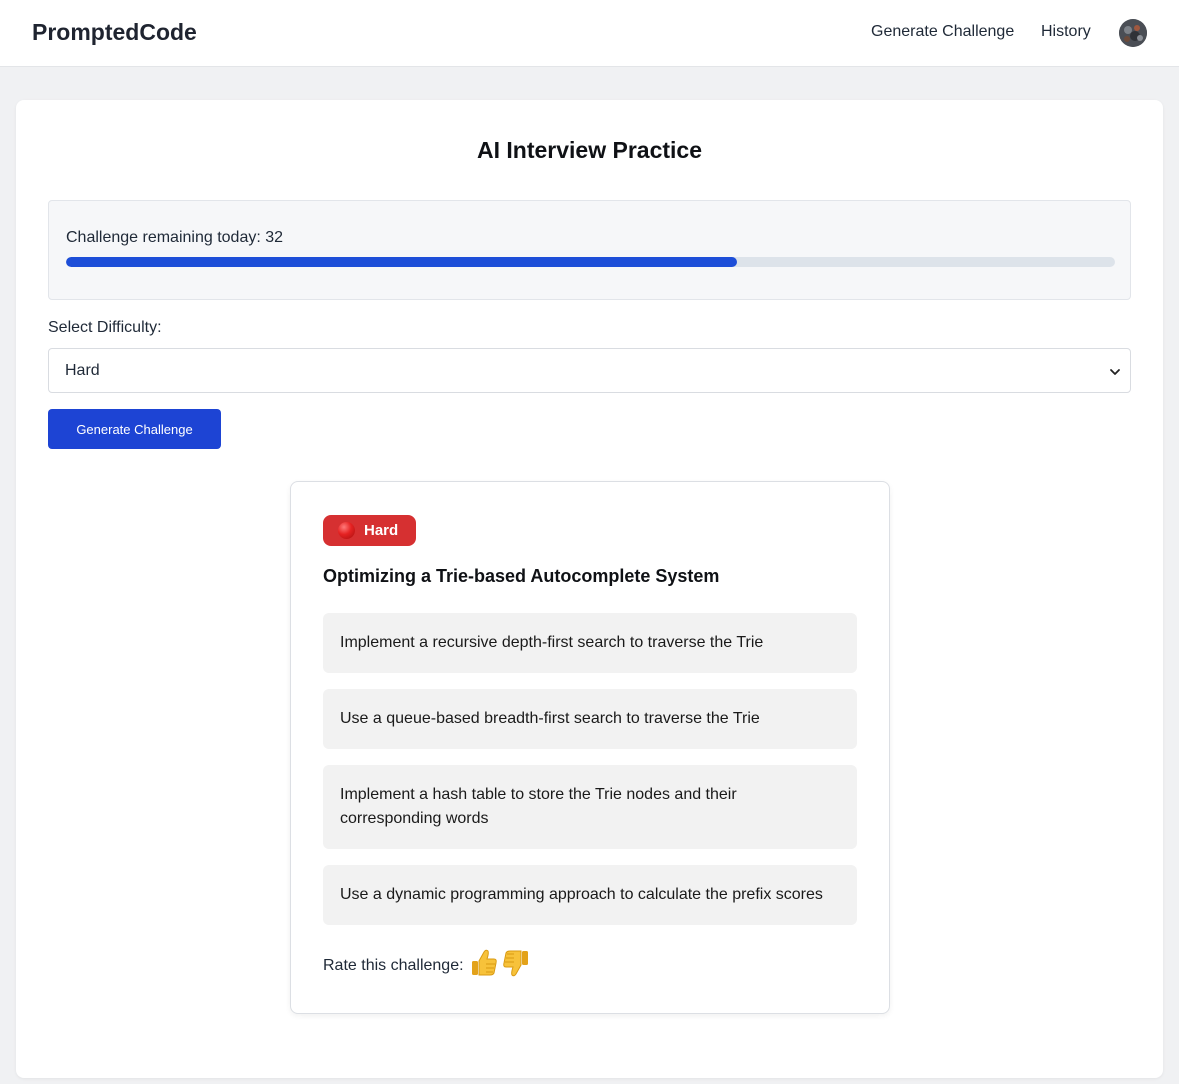  Describe the element at coordinates (402, 262) in the screenshot. I see `quota-progress-fill` at that location.